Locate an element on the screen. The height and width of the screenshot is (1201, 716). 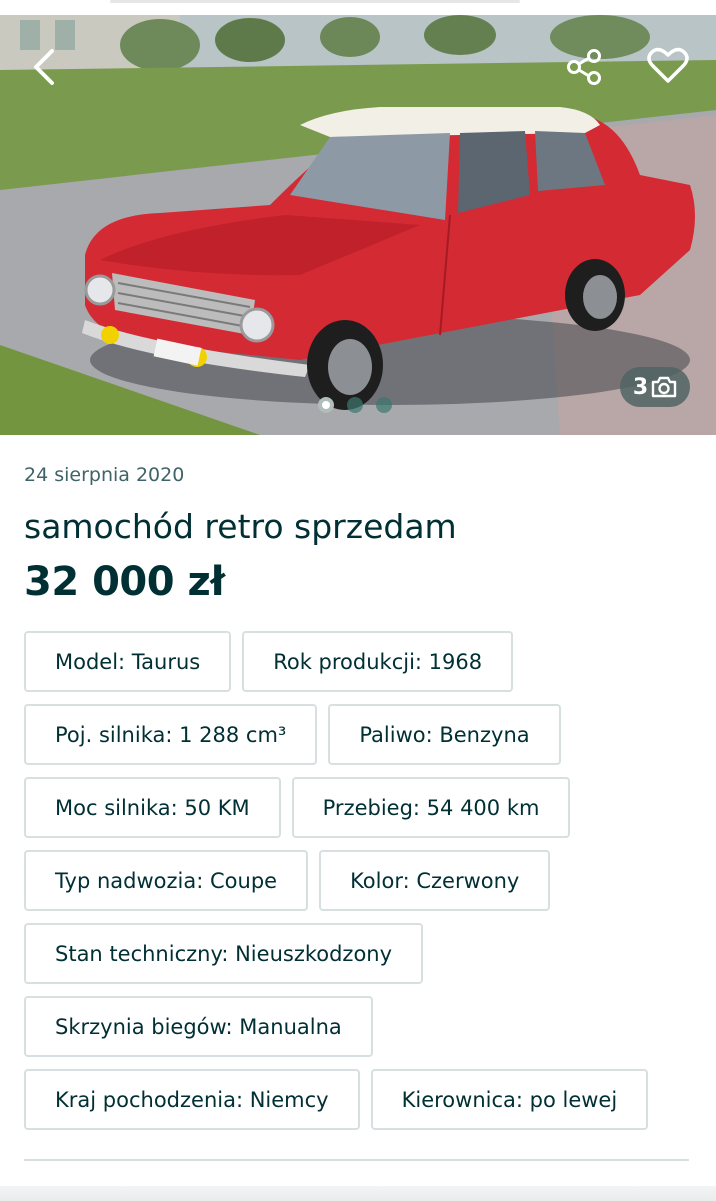
listing-price: 32 000 zł is located at coordinates (124, 582).